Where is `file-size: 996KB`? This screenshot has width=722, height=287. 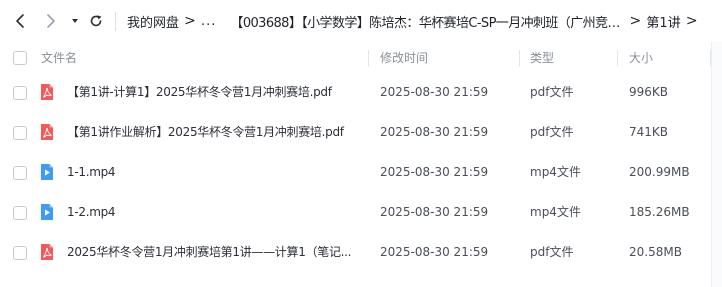 file-size: 996KB is located at coordinates (649, 92).